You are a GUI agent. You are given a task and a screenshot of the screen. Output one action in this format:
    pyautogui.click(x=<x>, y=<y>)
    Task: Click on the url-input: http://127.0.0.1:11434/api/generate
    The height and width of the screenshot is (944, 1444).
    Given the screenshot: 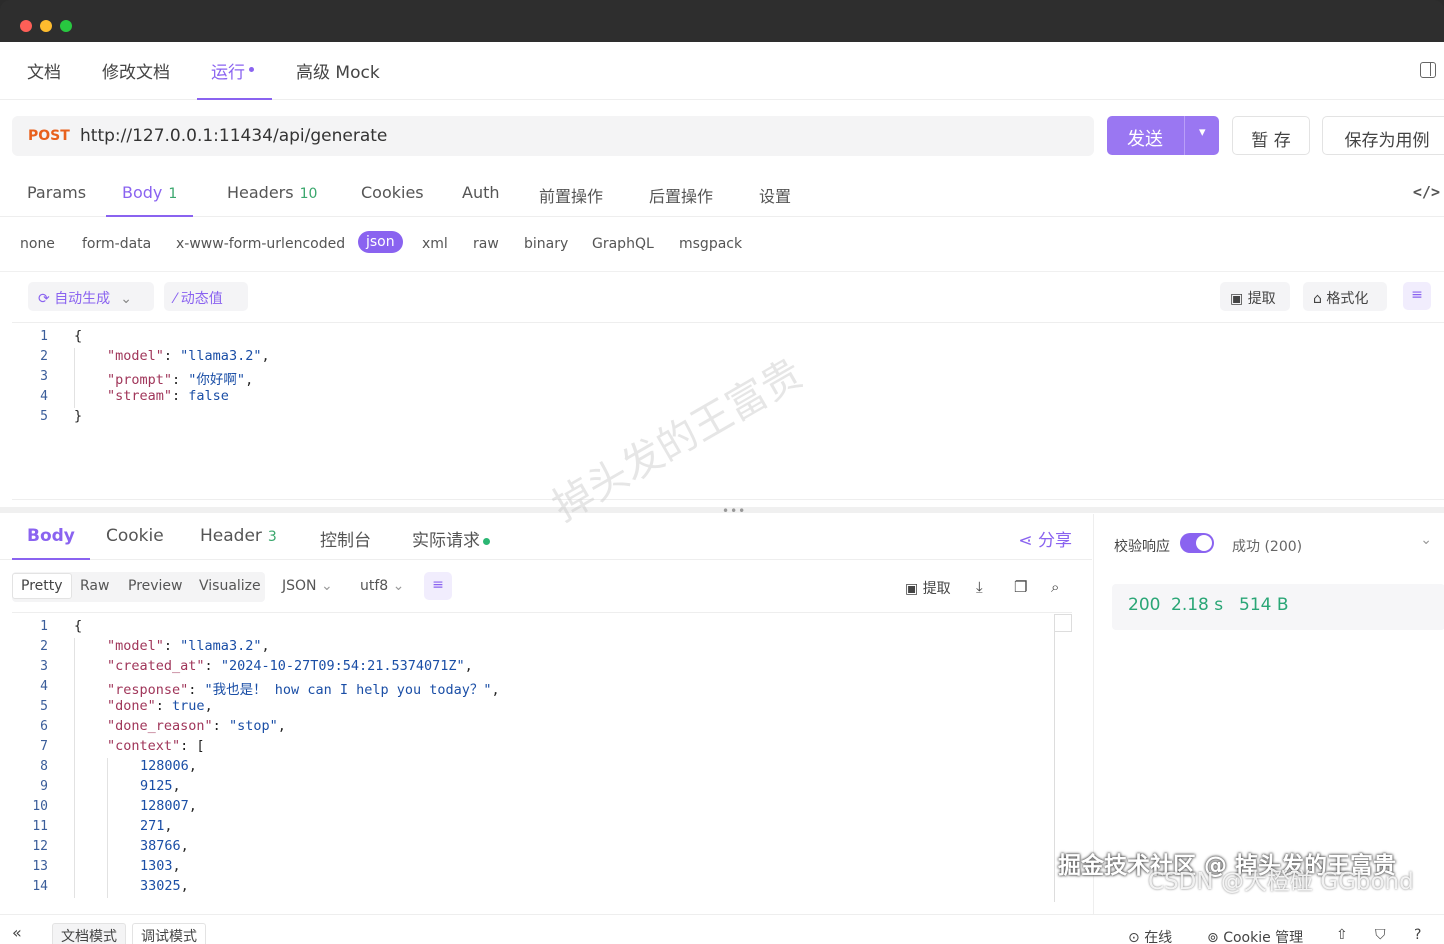 What is the action you would take?
    pyautogui.click(x=233, y=136)
    